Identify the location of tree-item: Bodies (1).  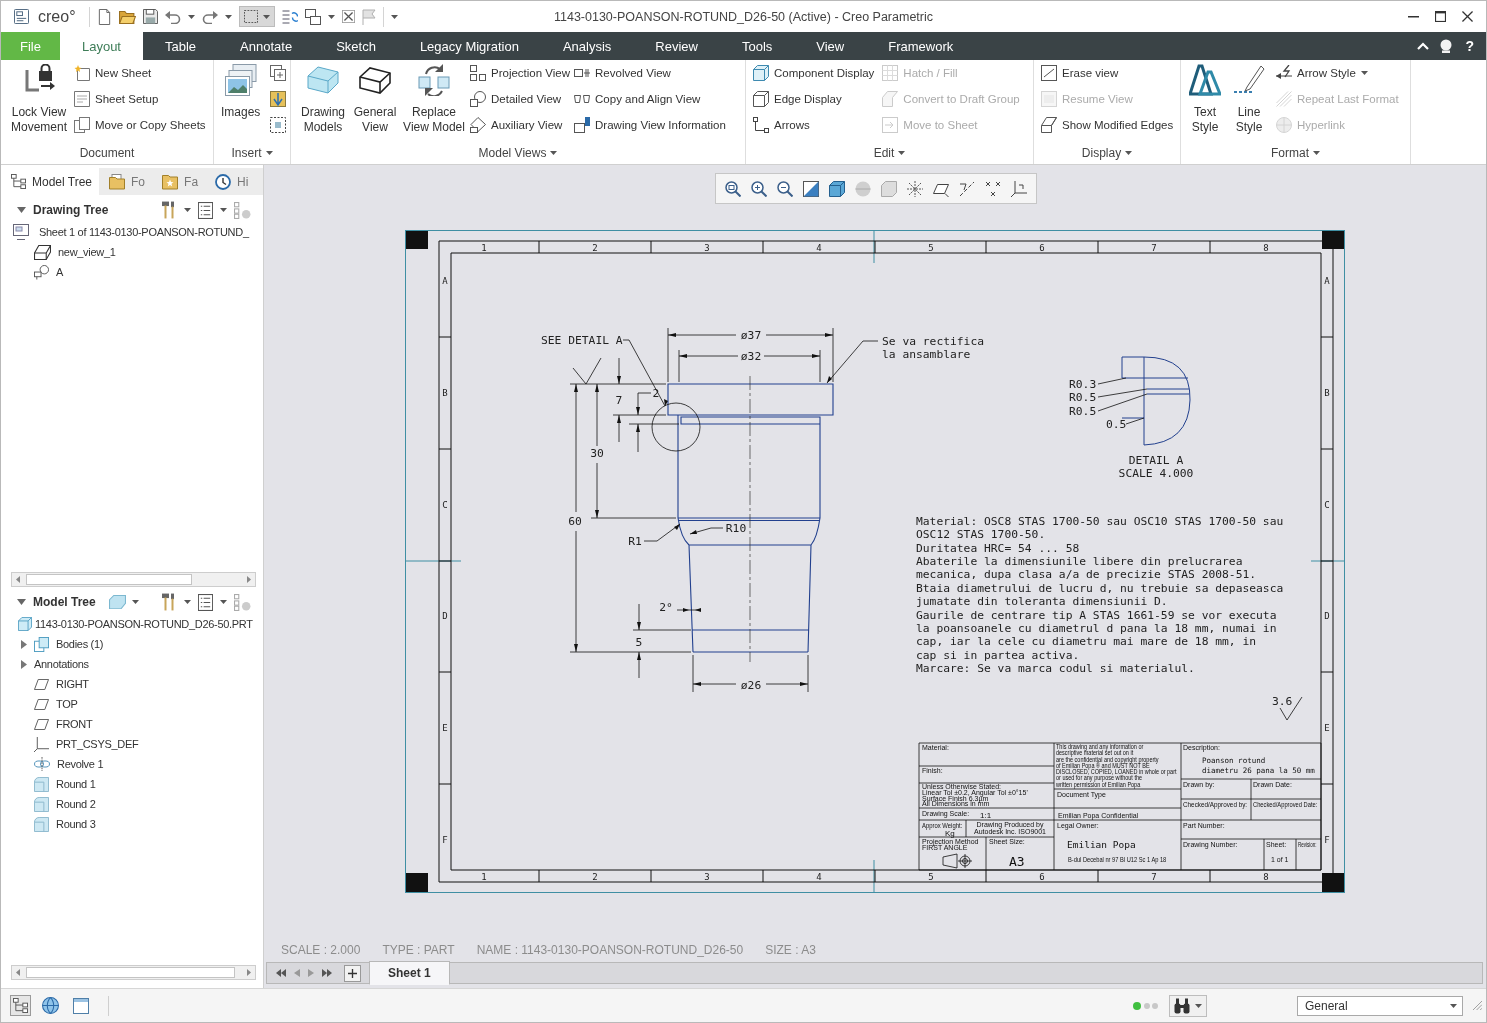
(69, 644).